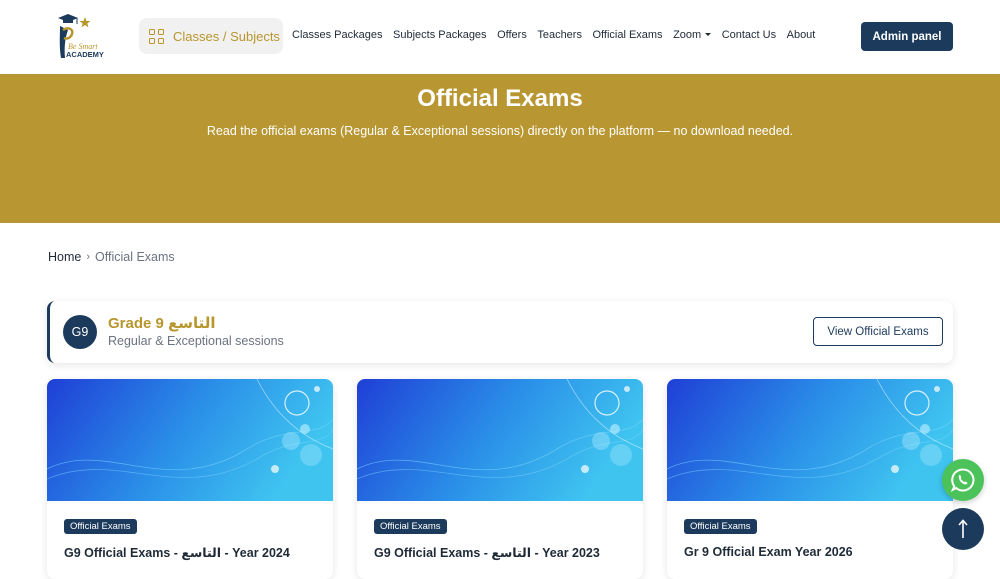  What do you see at coordinates (687, 35) in the screenshot?
I see `nav-zoom-label: Zoom` at bounding box center [687, 35].